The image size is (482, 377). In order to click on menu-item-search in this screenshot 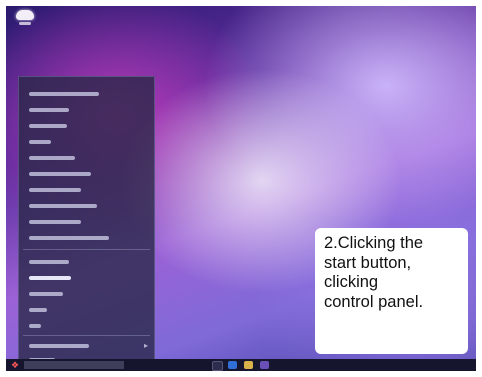, I will do `click(86, 310)`.